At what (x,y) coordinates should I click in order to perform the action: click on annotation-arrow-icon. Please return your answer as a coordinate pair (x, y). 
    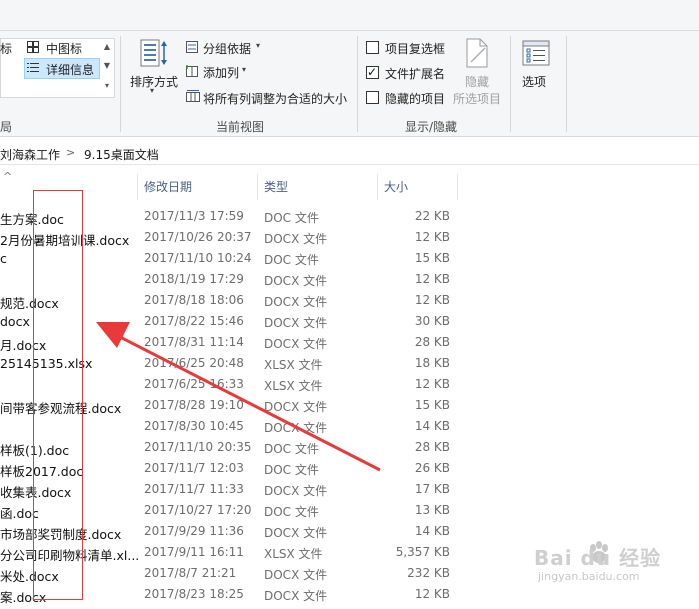
    Looking at the image, I should click on (238, 397).